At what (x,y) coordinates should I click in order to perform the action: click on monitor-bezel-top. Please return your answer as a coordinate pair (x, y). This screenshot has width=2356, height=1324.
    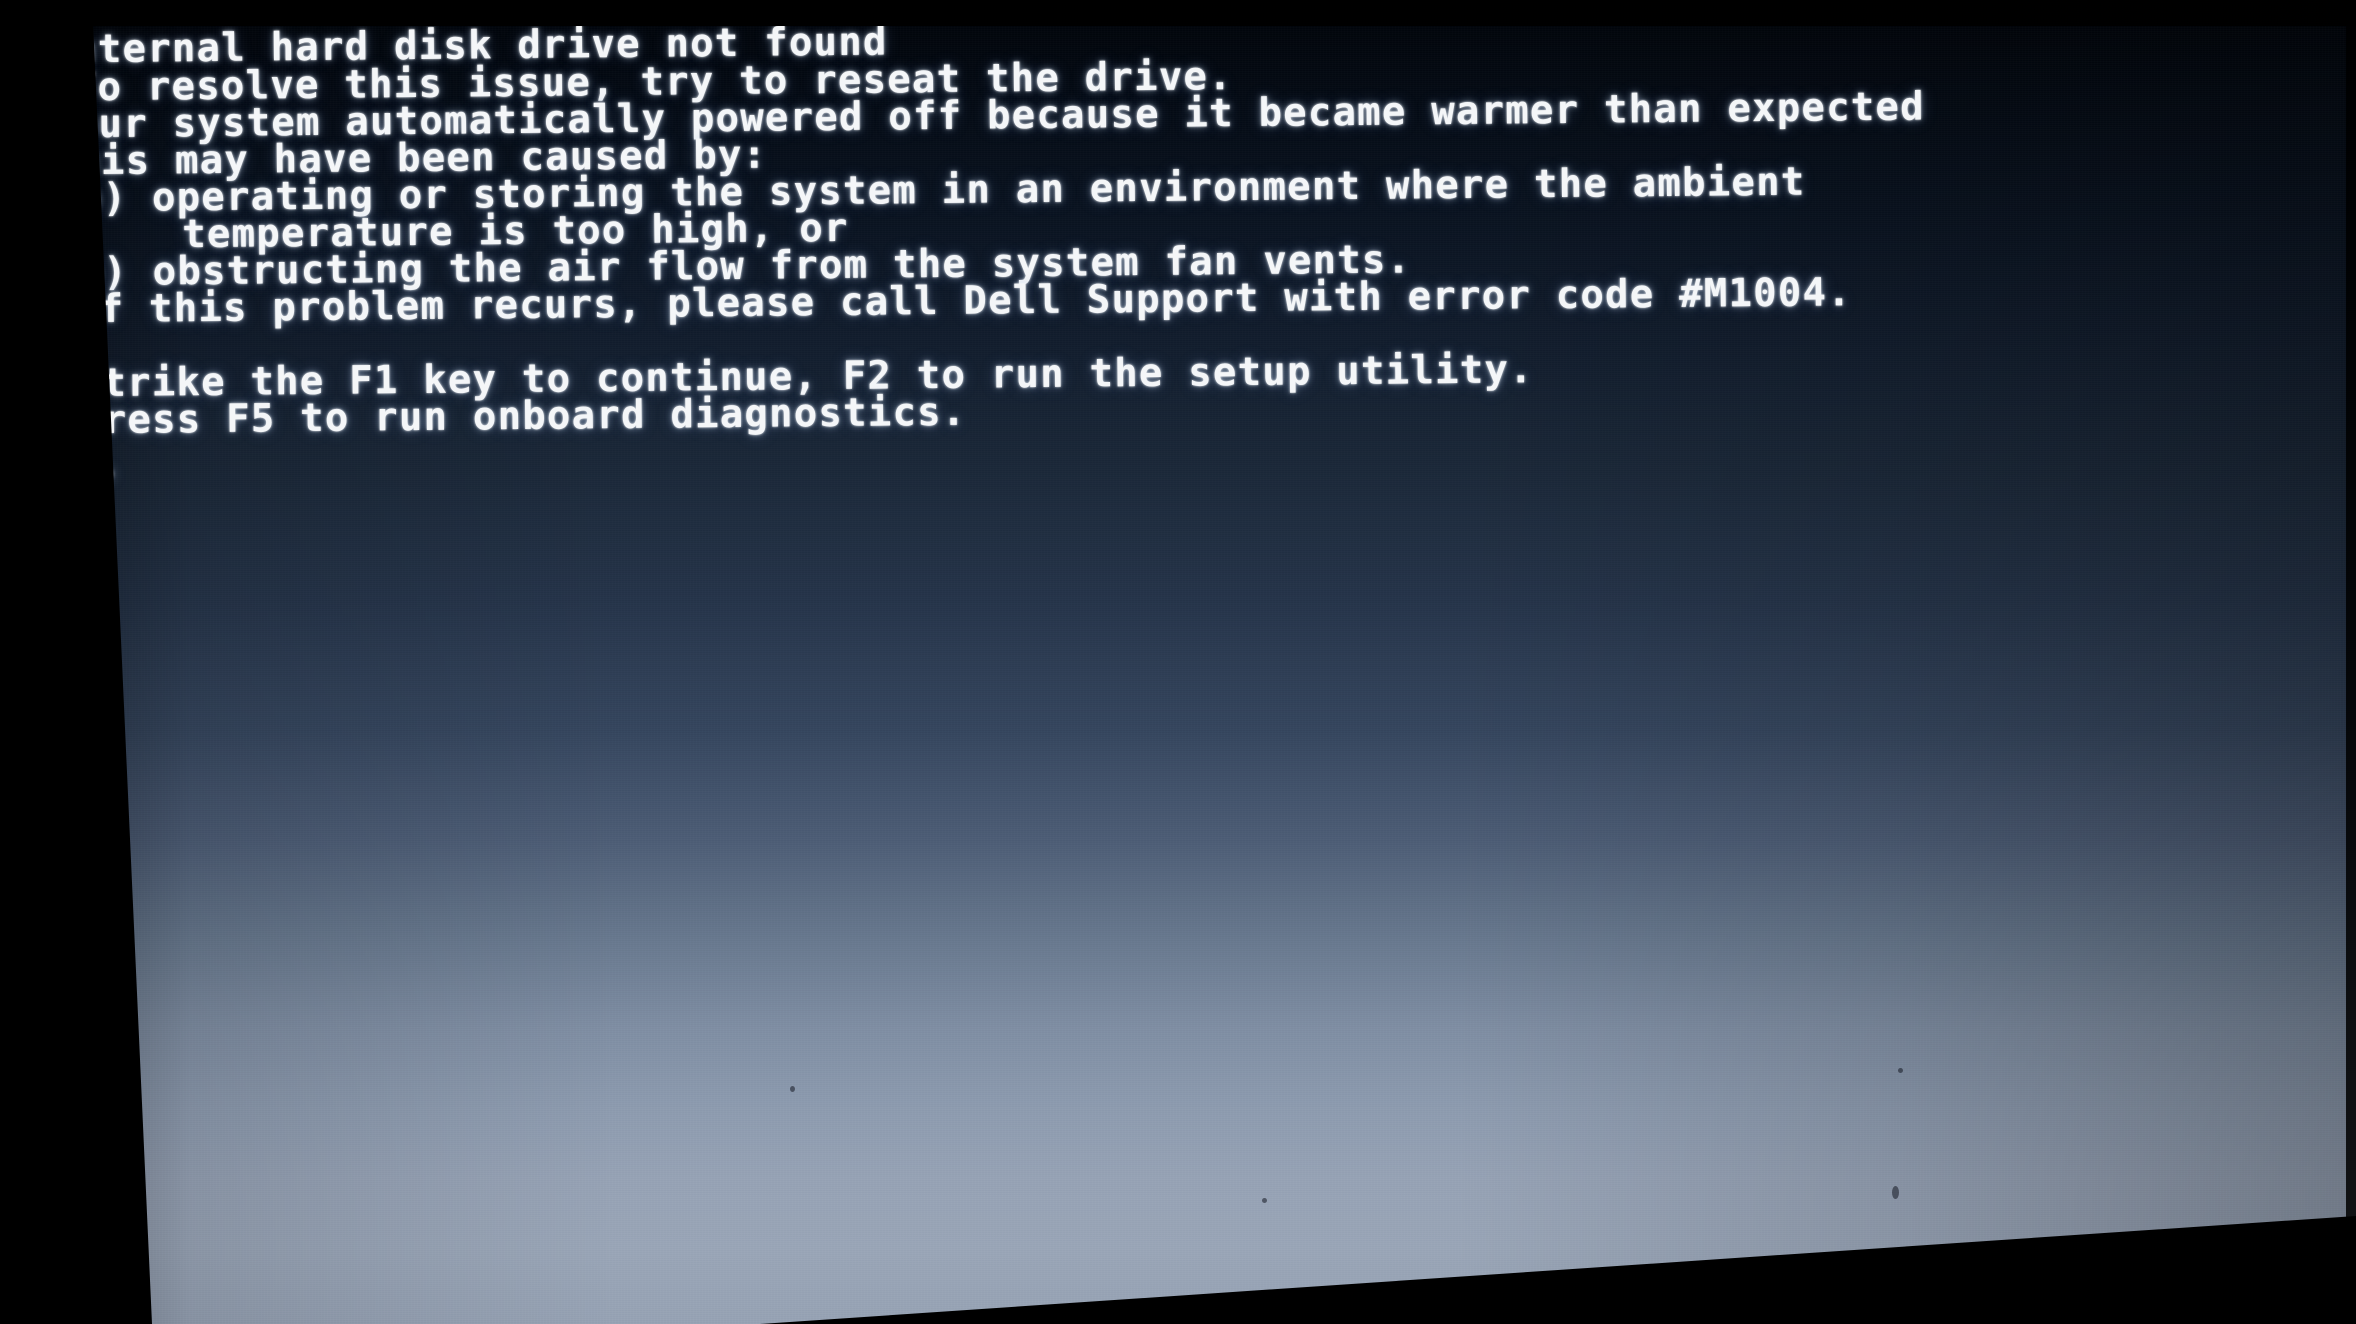
    Looking at the image, I should click on (1178, 13).